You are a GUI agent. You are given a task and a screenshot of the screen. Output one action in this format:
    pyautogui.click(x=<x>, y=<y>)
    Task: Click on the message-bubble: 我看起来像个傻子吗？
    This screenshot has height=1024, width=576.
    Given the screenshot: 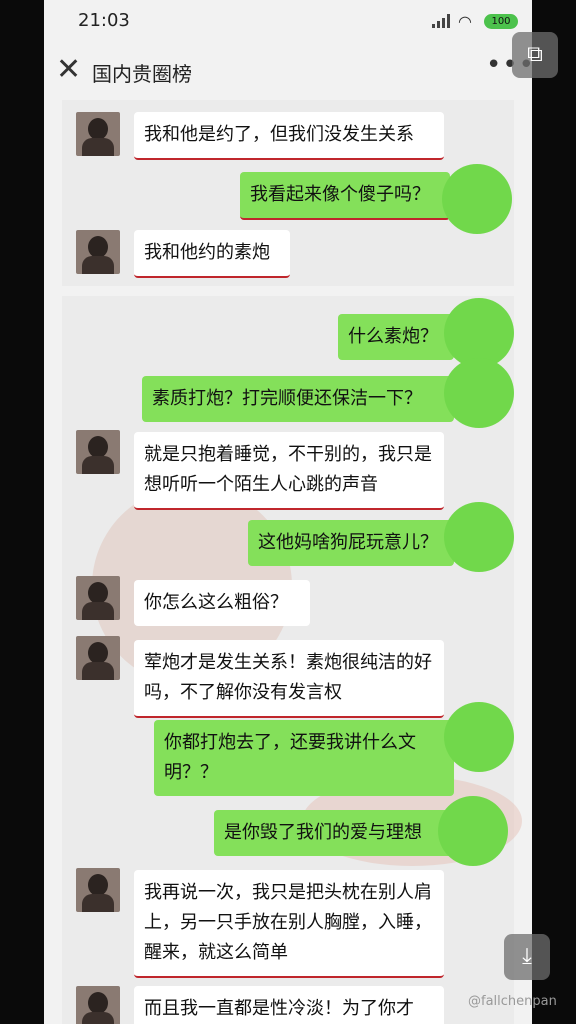 What is the action you would take?
    pyautogui.click(x=345, y=196)
    